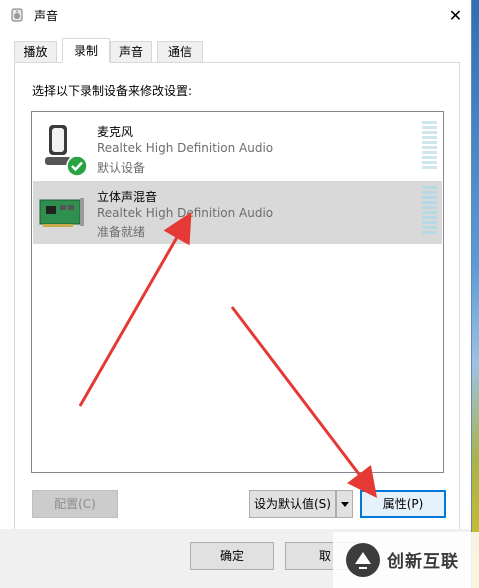 The width and height of the screenshot is (479, 588). Describe the element at coordinates (131, 51) in the screenshot. I see `tab-sounds: 声音` at that location.